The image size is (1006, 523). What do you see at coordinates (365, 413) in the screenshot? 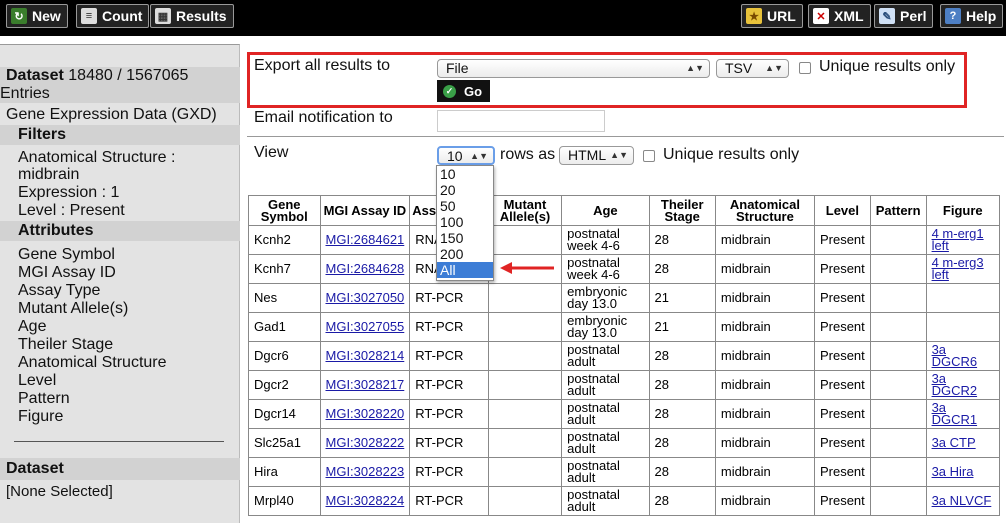
I see `mgi-assay-link: MGI:3028220` at bounding box center [365, 413].